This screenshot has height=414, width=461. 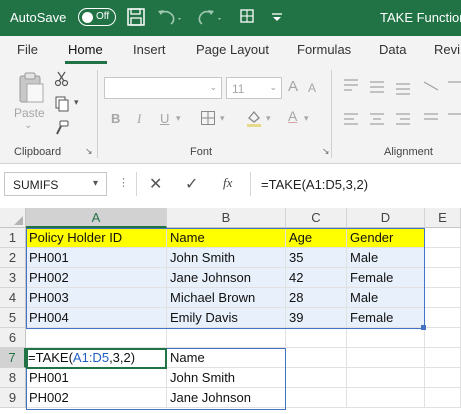 I want to click on bold-button: B, so click(x=115, y=118).